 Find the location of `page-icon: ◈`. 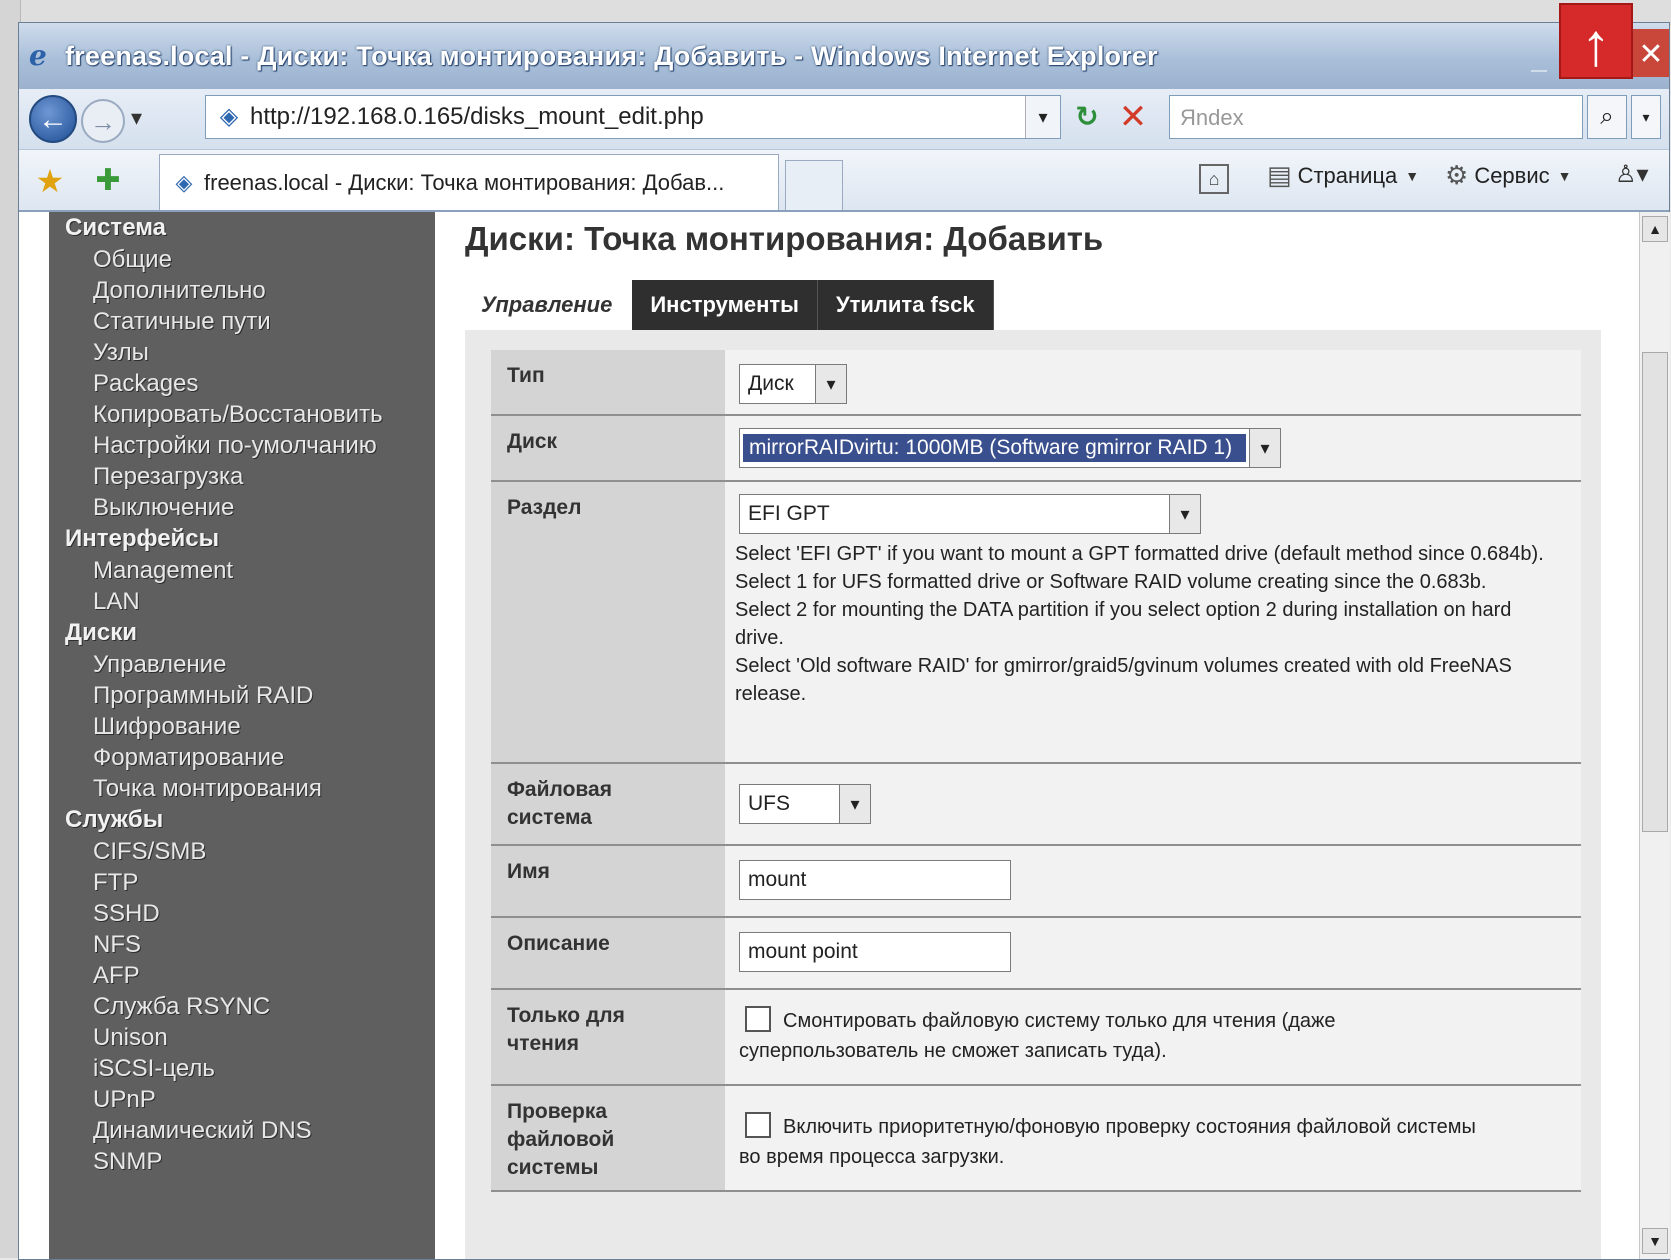

page-icon: ◈ is located at coordinates (229, 116).